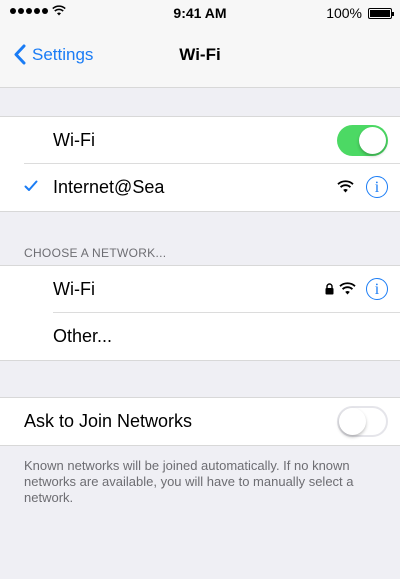  I want to click on status-right: 100%, so click(360, 13).